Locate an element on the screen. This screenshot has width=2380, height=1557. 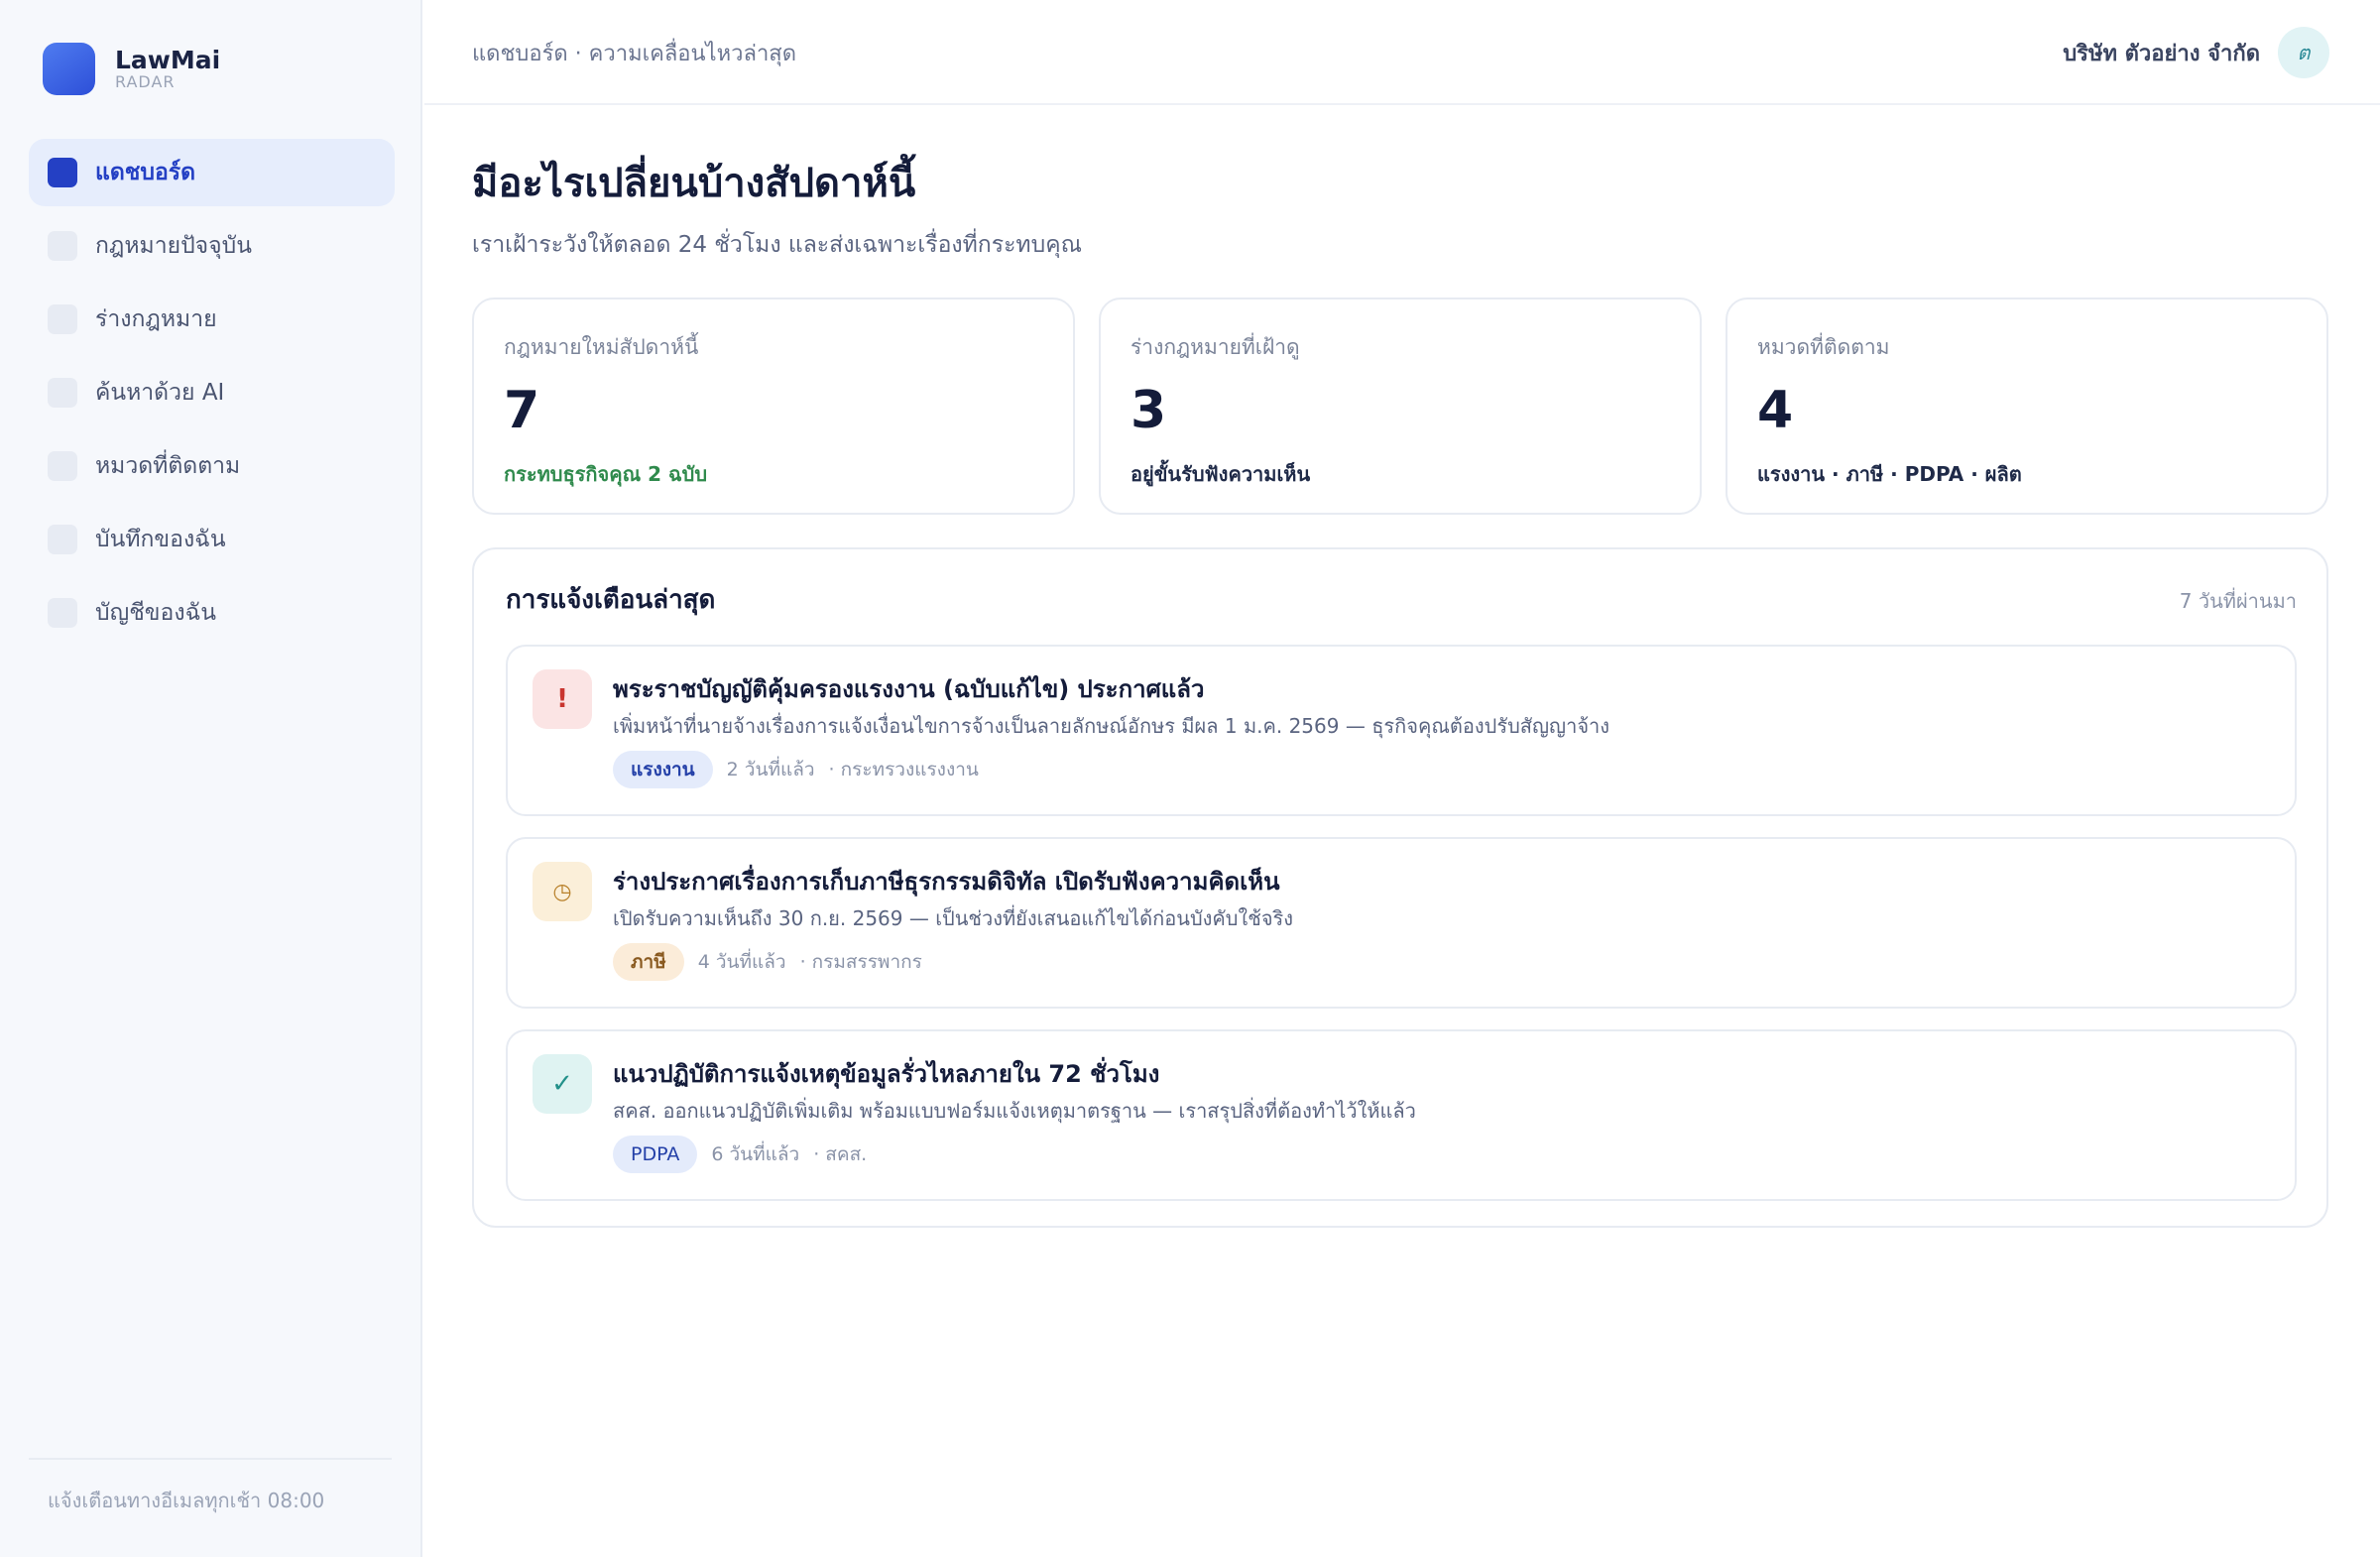
email-schedule-note: แจ้งเตือนทางอีเมลทุกเช้า 08:00 is located at coordinates (186, 1500).